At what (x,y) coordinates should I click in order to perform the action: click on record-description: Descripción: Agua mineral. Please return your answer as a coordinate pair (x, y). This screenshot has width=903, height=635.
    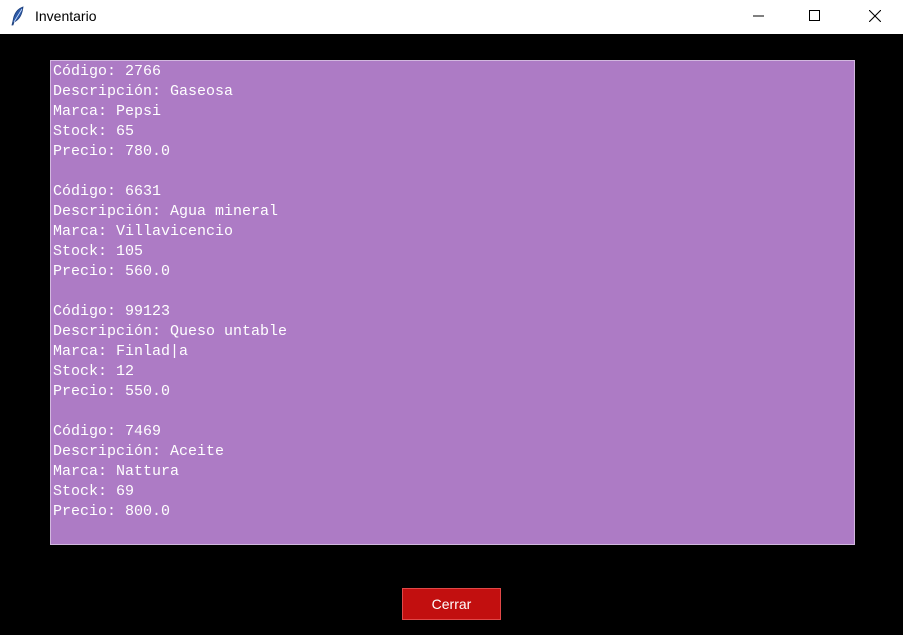
    Looking at the image, I should click on (166, 211).